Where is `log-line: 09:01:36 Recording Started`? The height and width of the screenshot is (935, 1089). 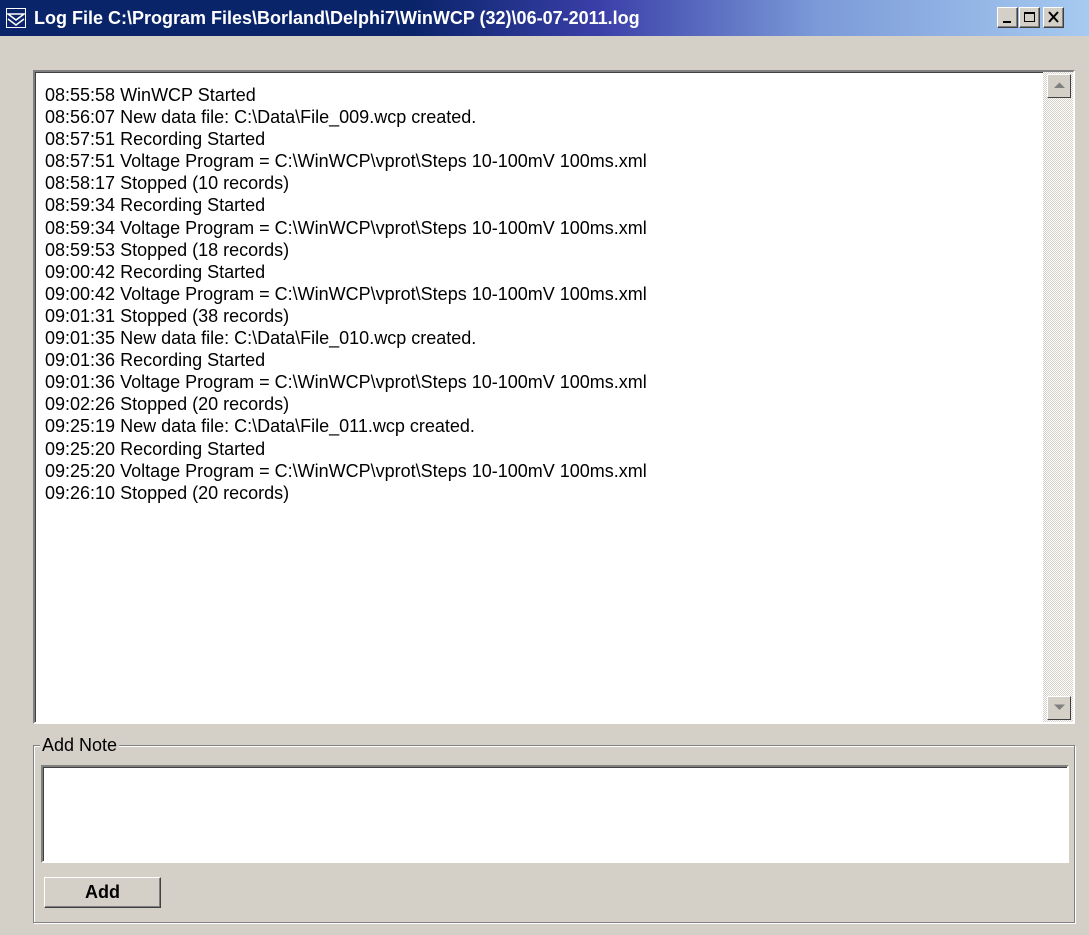 log-line: 09:01:36 Recording Started is located at coordinates (155, 360).